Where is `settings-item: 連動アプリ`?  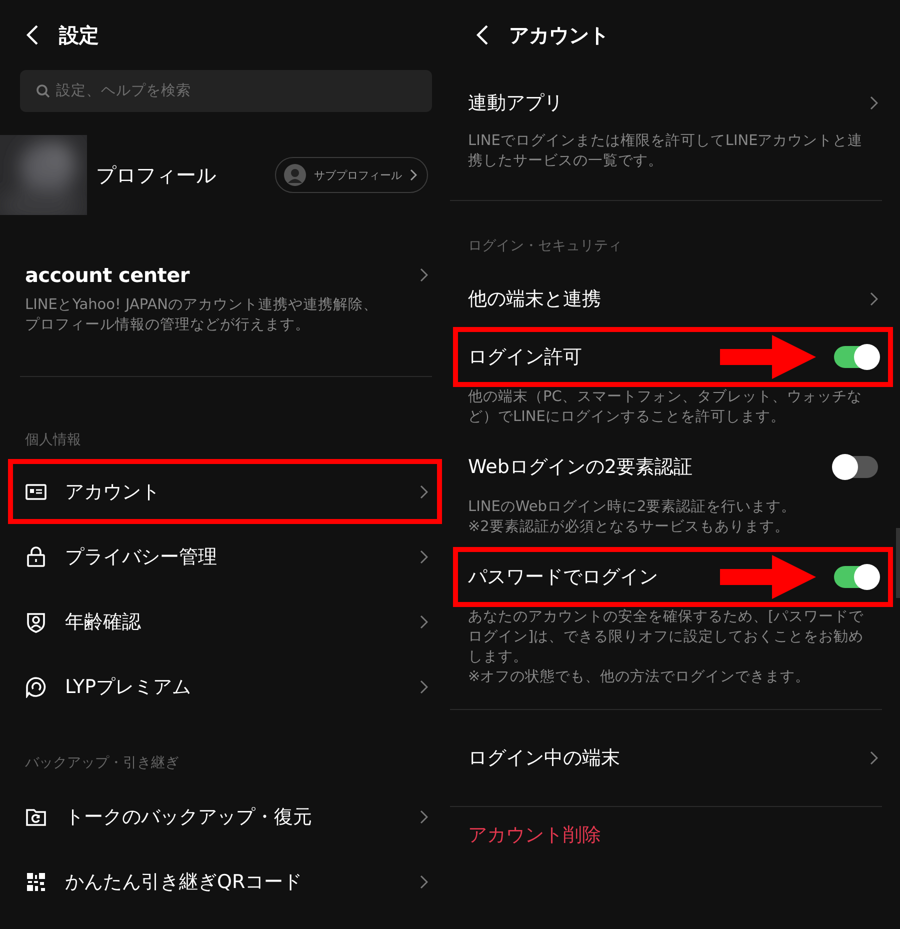 settings-item: 連動アプリ is located at coordinates (515, 103).